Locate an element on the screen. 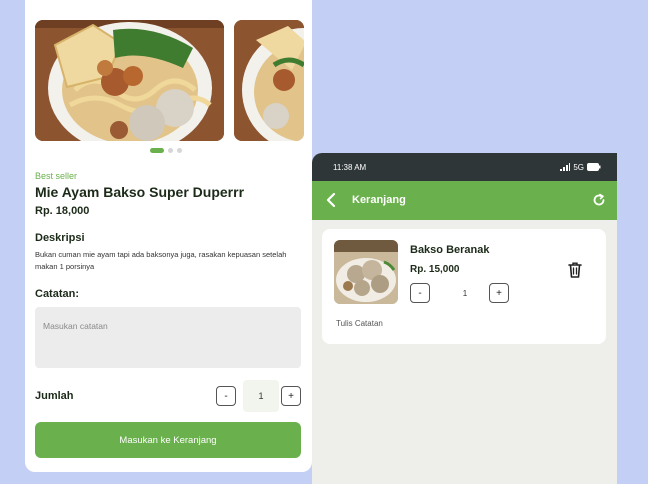 The image size is (648, 484). product-price: Rp. 18,000 is located at coordinates (62, 211).